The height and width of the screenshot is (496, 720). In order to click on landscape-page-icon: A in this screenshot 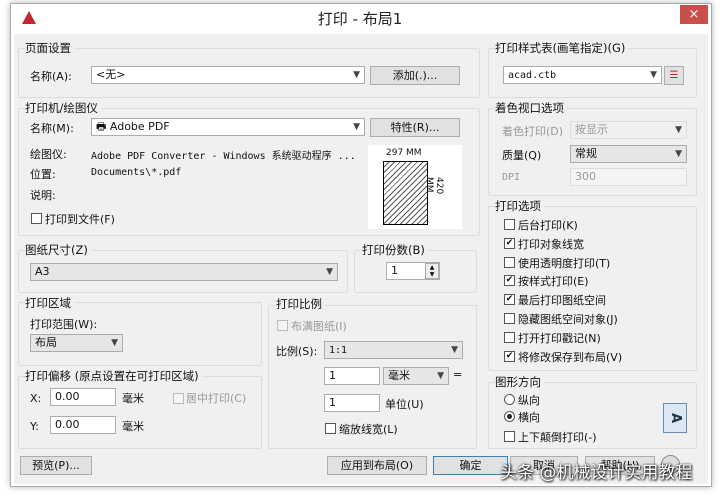, I will do `click(675, 418)`.